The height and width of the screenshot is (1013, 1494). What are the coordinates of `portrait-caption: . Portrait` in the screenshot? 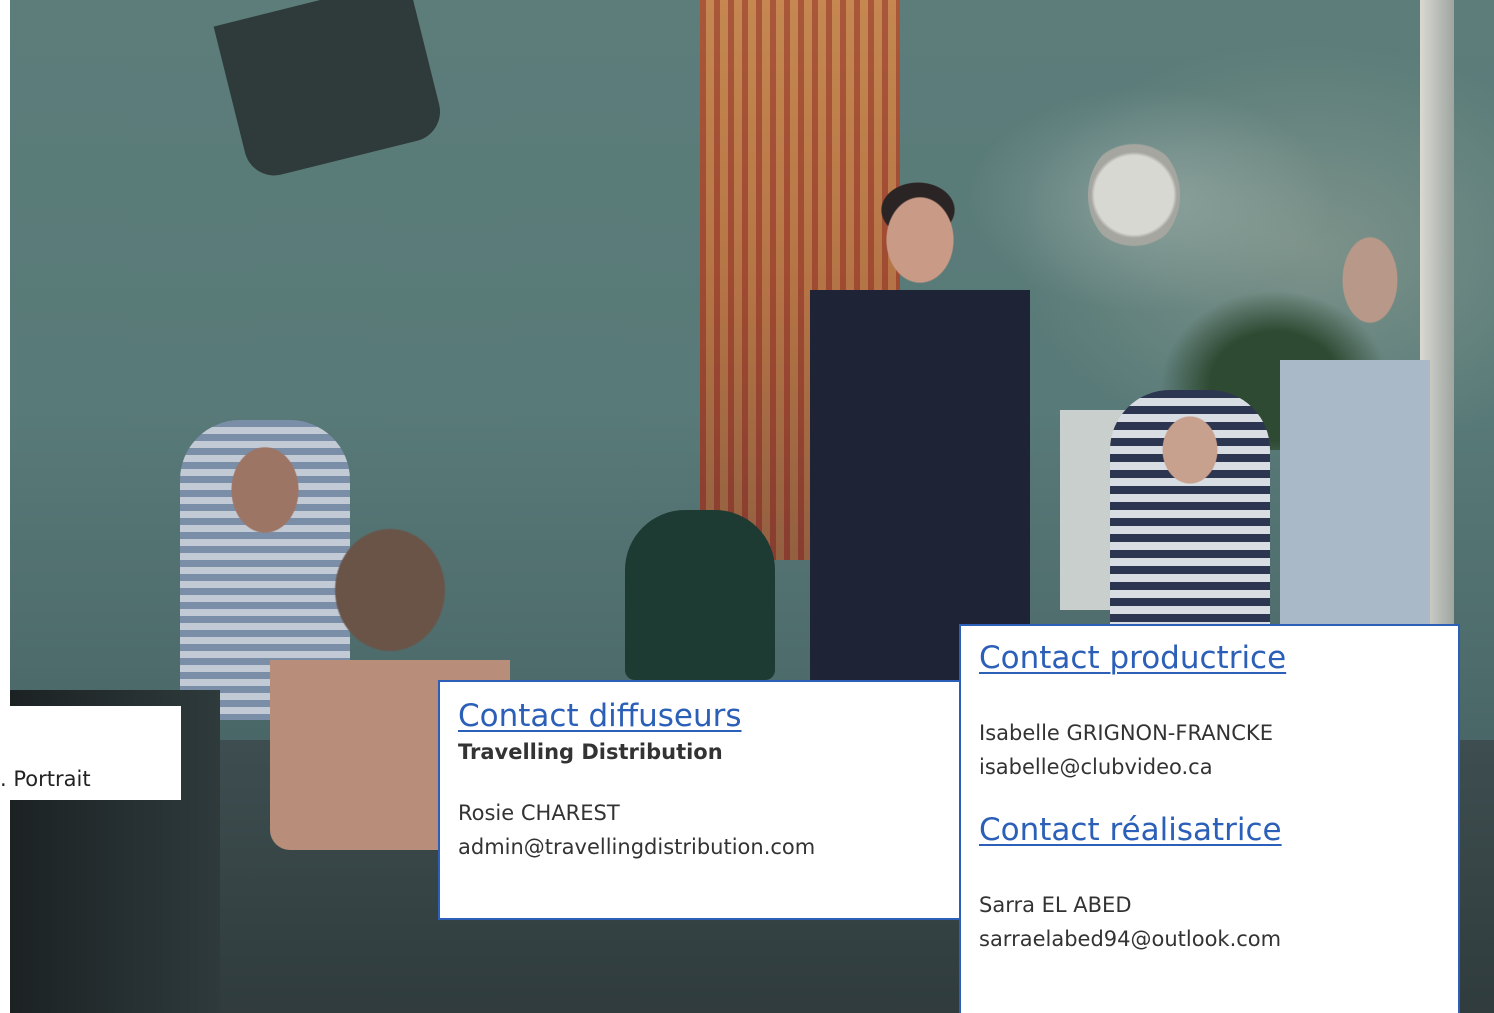 It's located at (45, 779).